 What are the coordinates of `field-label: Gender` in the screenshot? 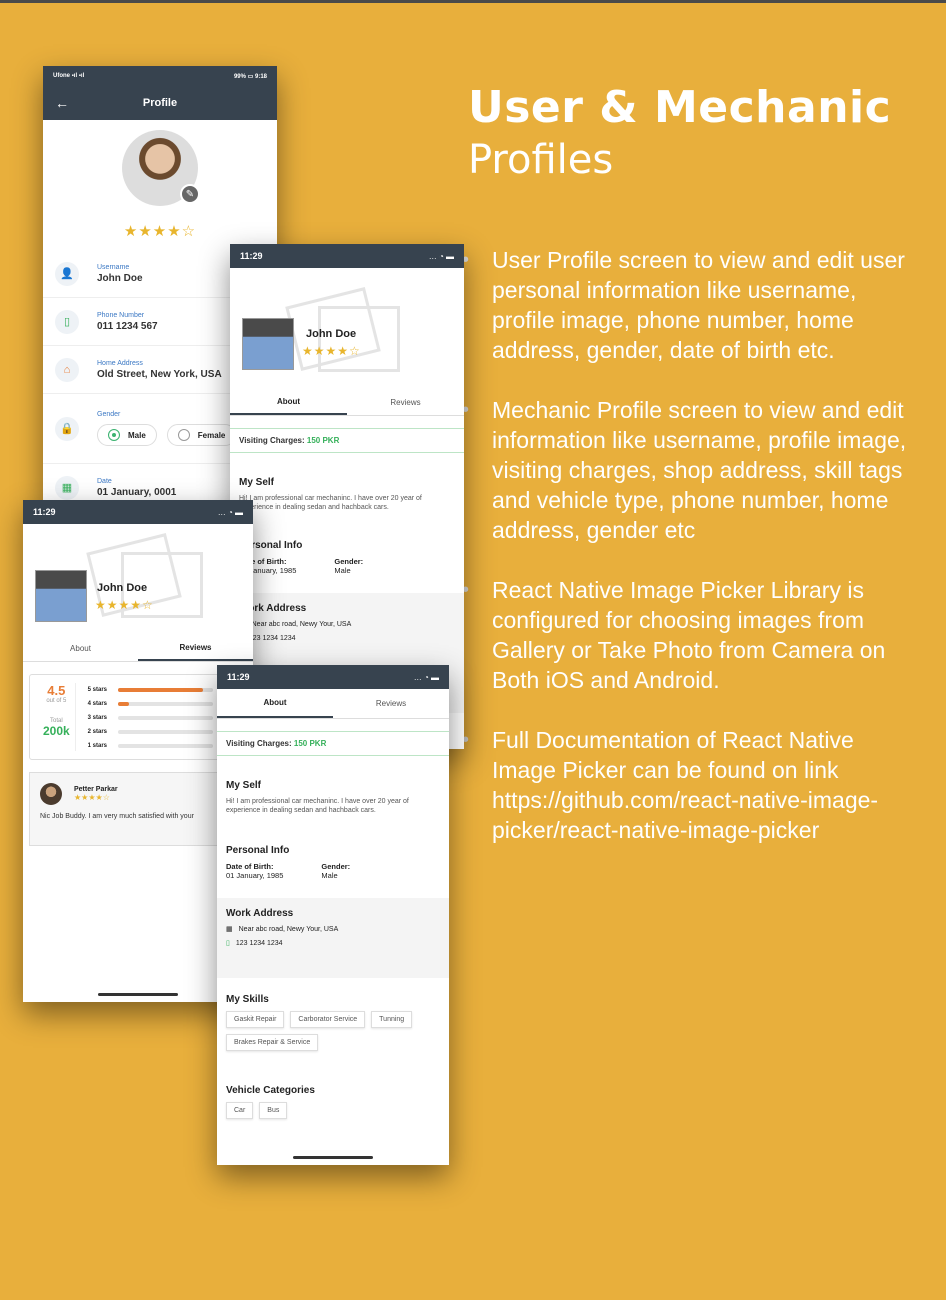 It's located at (109, 414).